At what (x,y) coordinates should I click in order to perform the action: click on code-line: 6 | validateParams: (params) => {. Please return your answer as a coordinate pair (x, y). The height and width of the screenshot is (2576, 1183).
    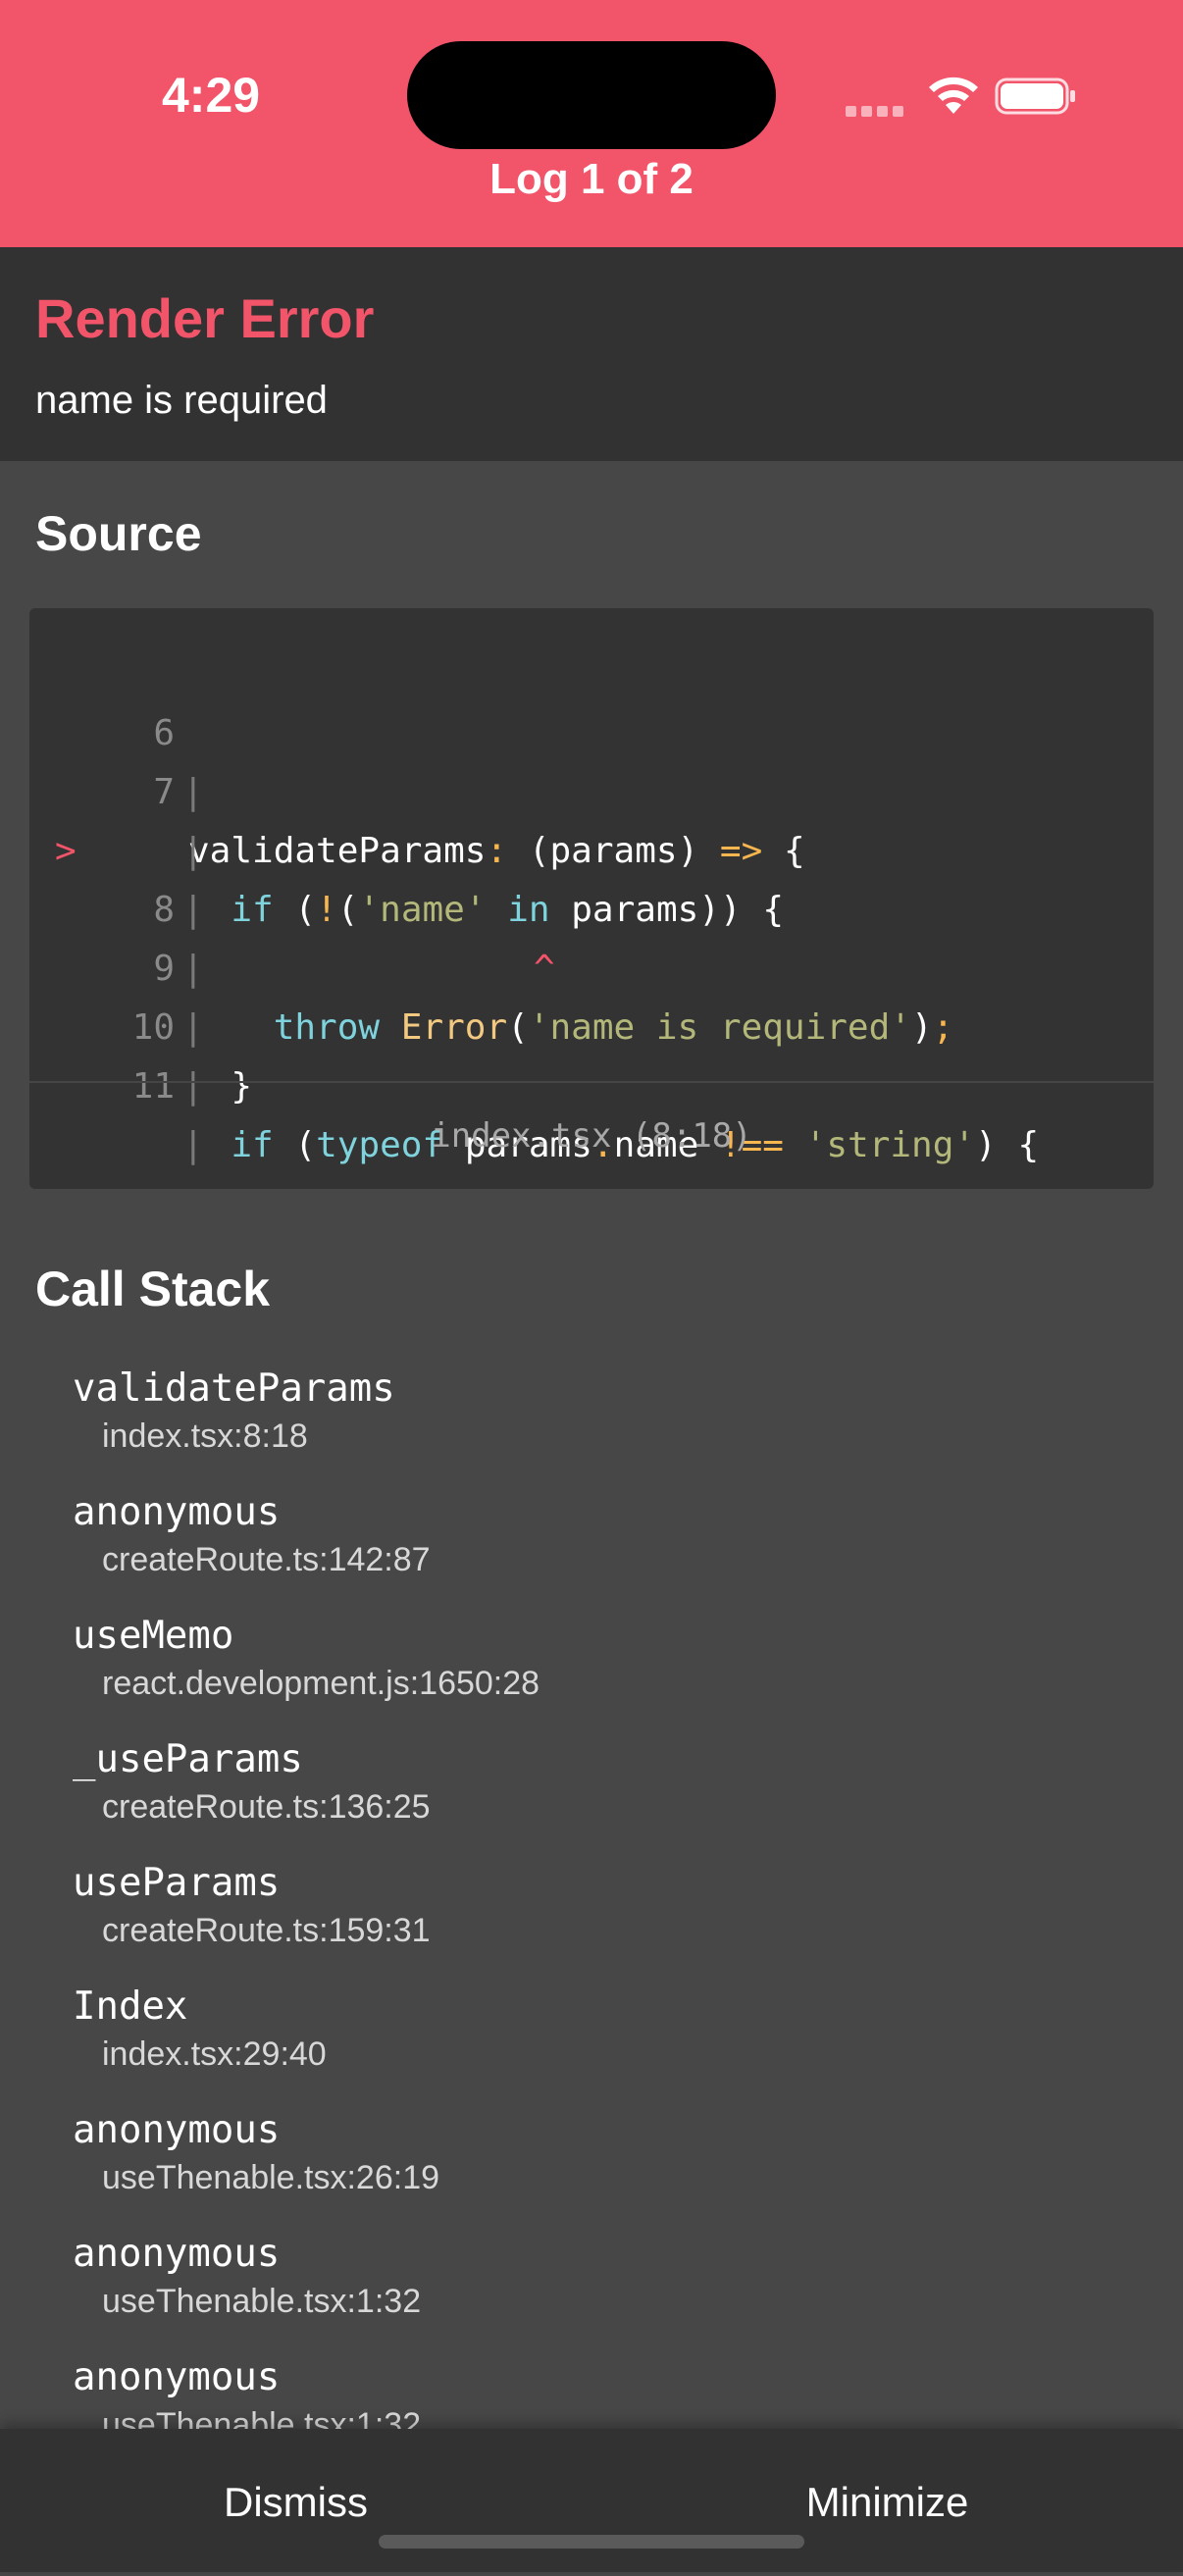
    Looking at the image, I should click on (591, 758).